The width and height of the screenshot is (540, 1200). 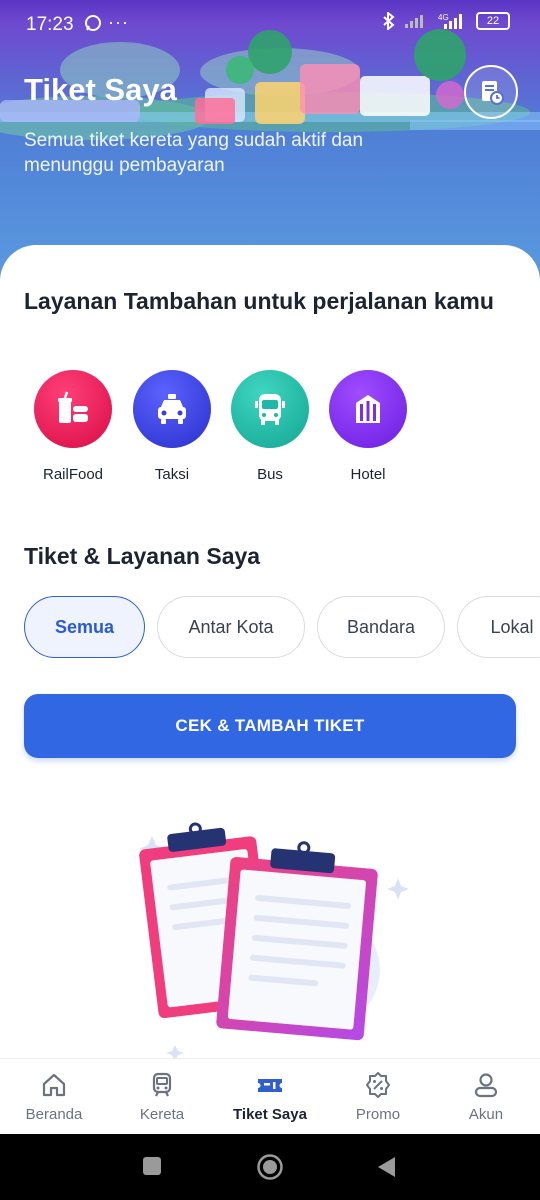 I want to click on empty-clipboard-illustration, so click(x=274, y=941).